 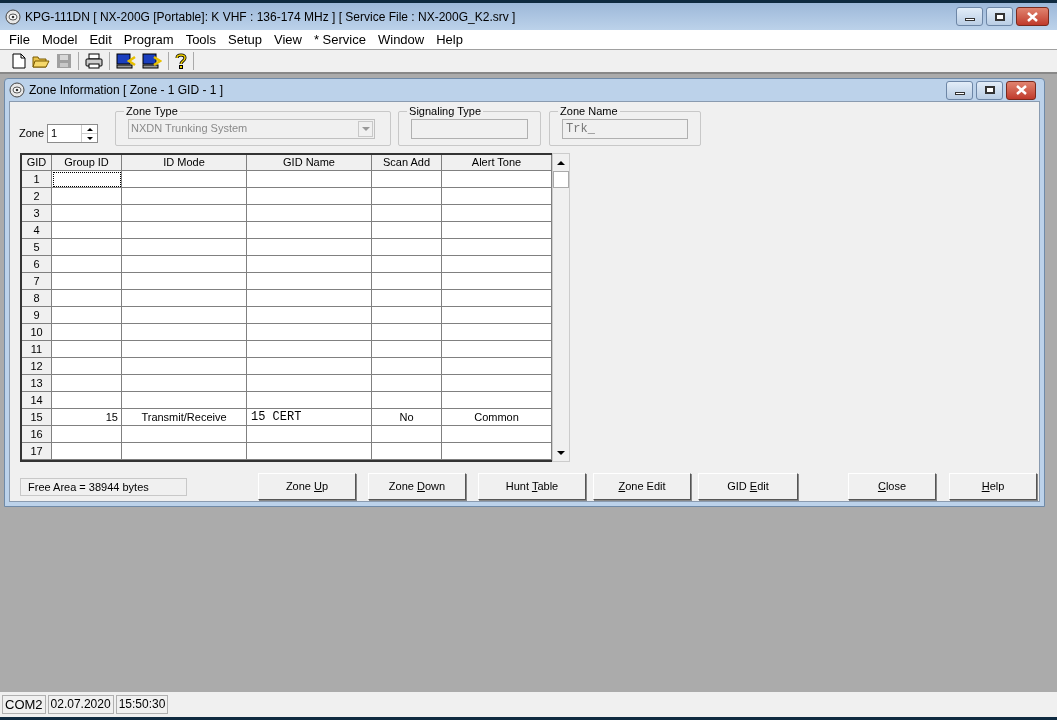 I want to click on menu-item: Model, so click(x=59, y=39).